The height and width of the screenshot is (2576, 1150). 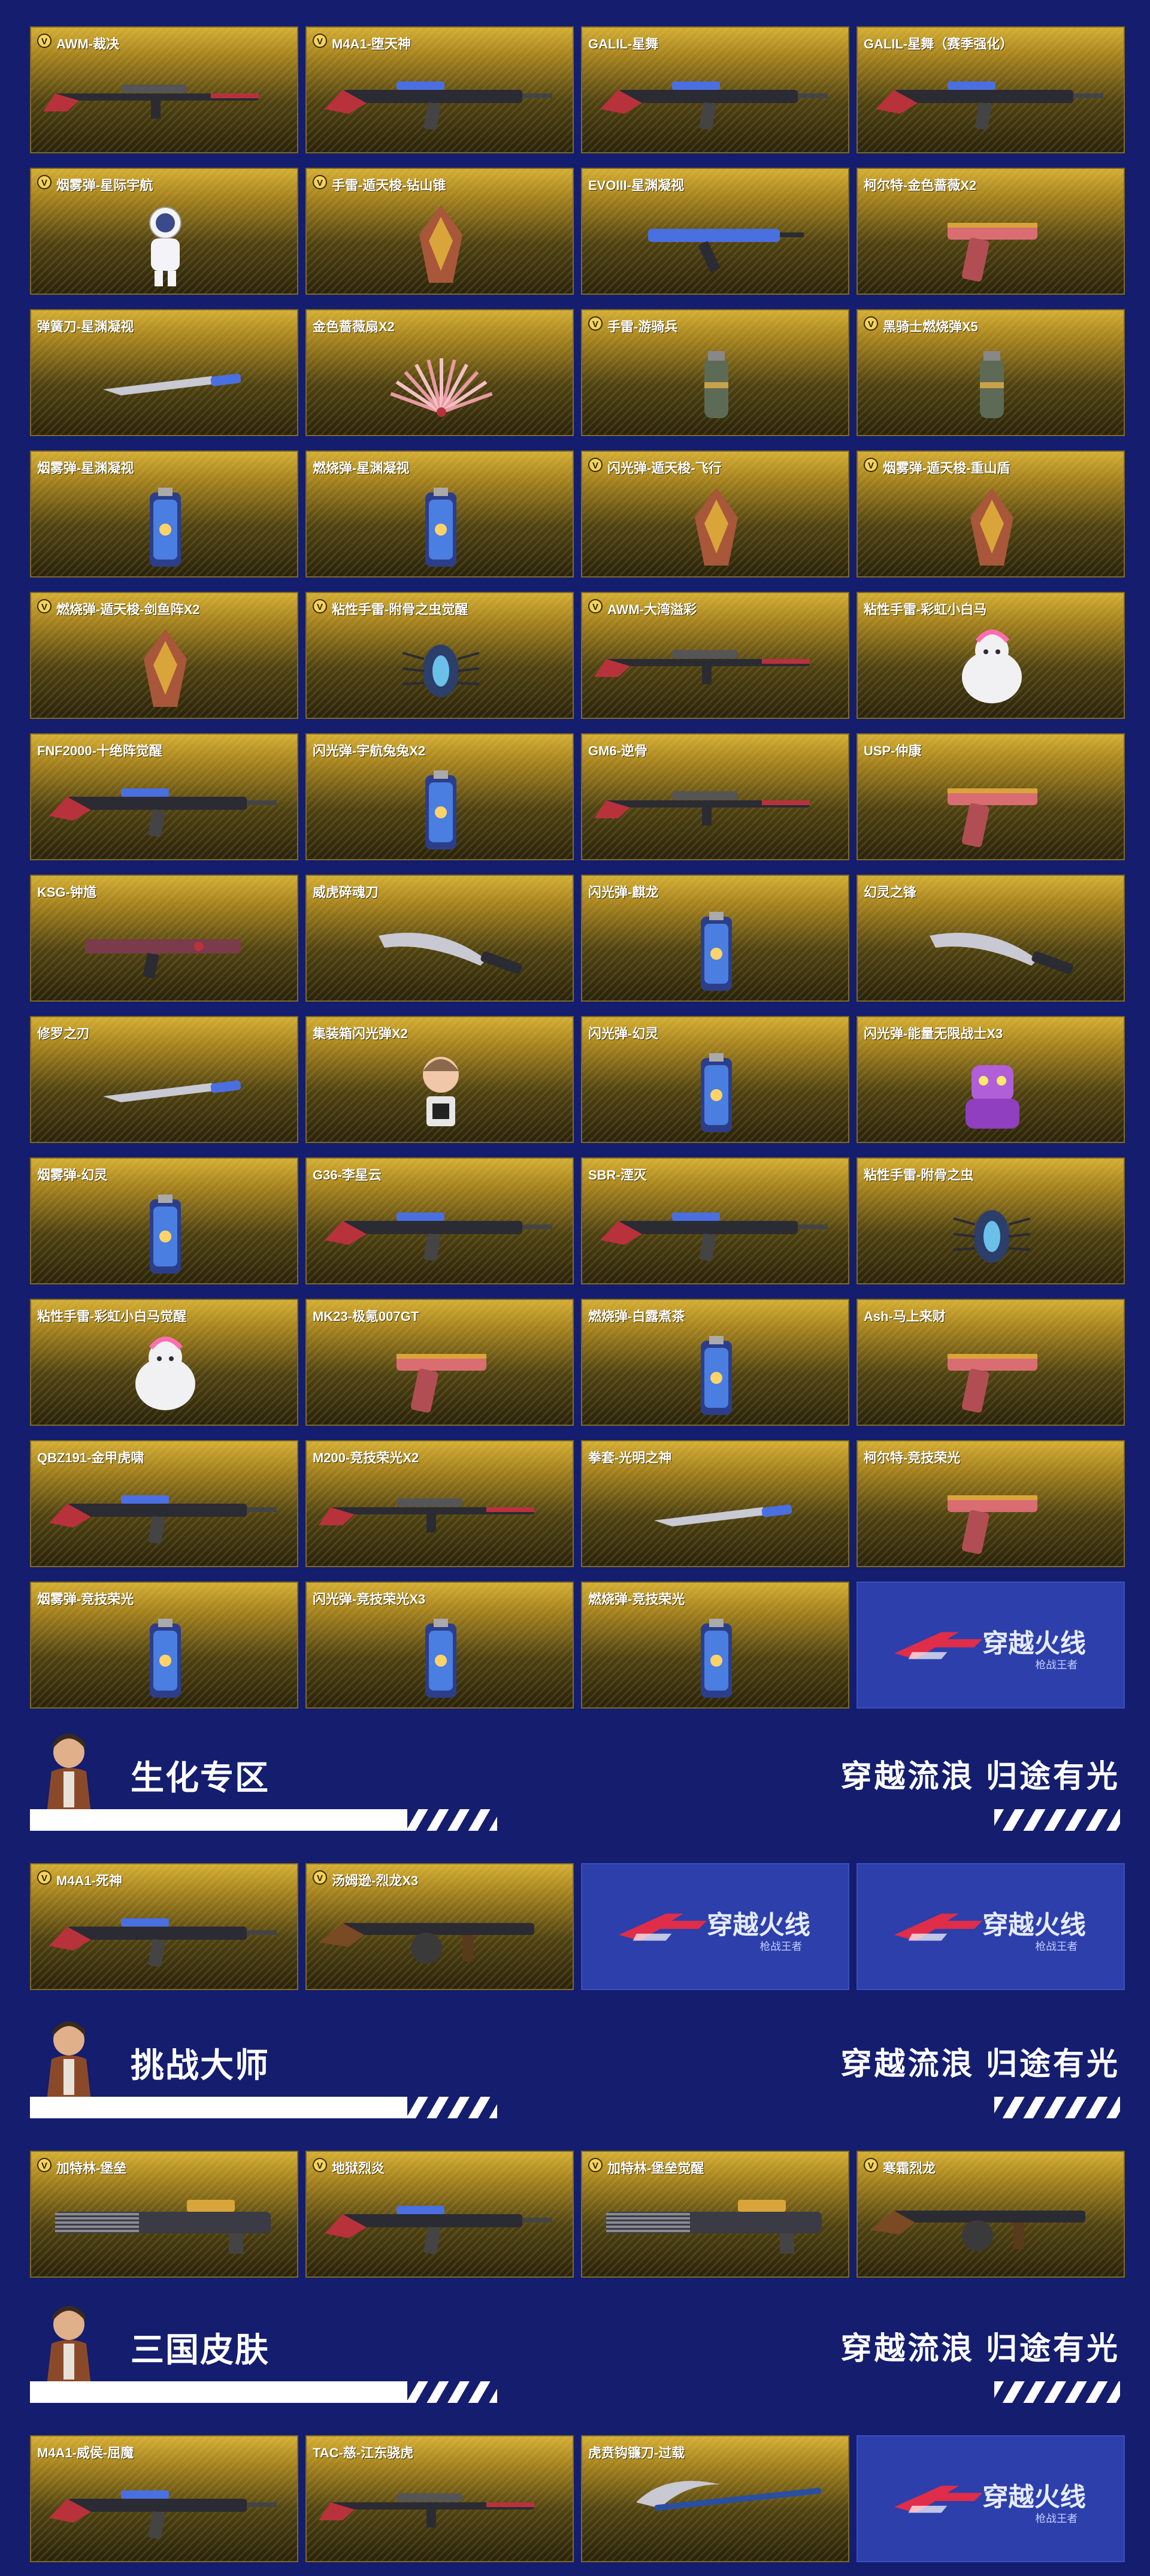 I want to click on item-card: 幻灵之锋, so click(x=991, y=938).